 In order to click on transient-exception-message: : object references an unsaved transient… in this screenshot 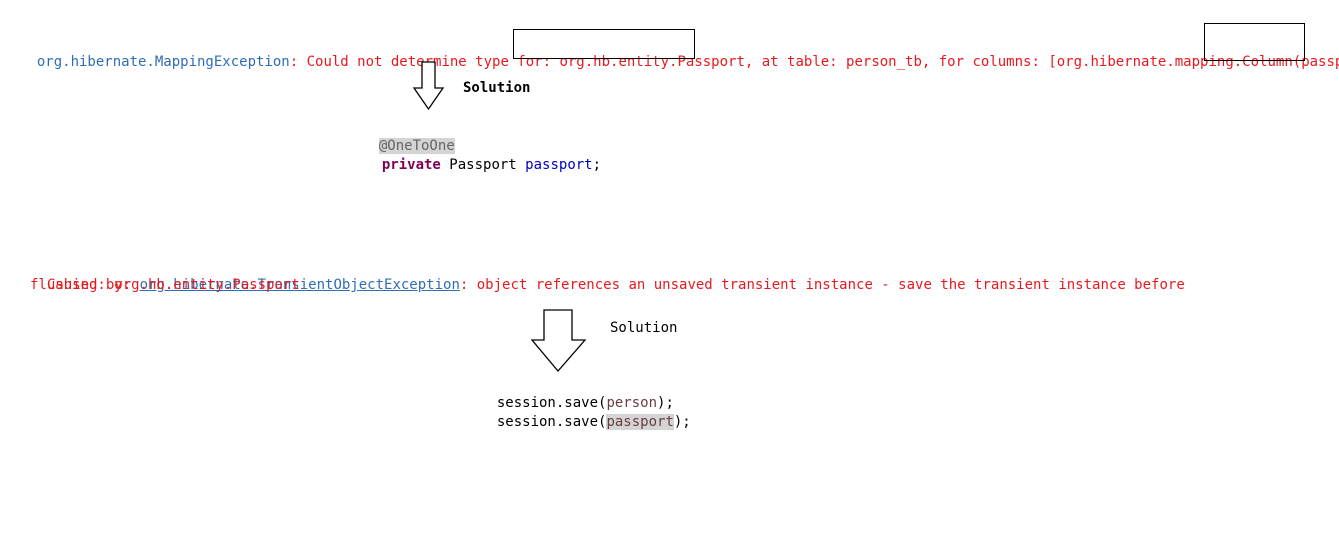, I will do `click(822, 285)`.